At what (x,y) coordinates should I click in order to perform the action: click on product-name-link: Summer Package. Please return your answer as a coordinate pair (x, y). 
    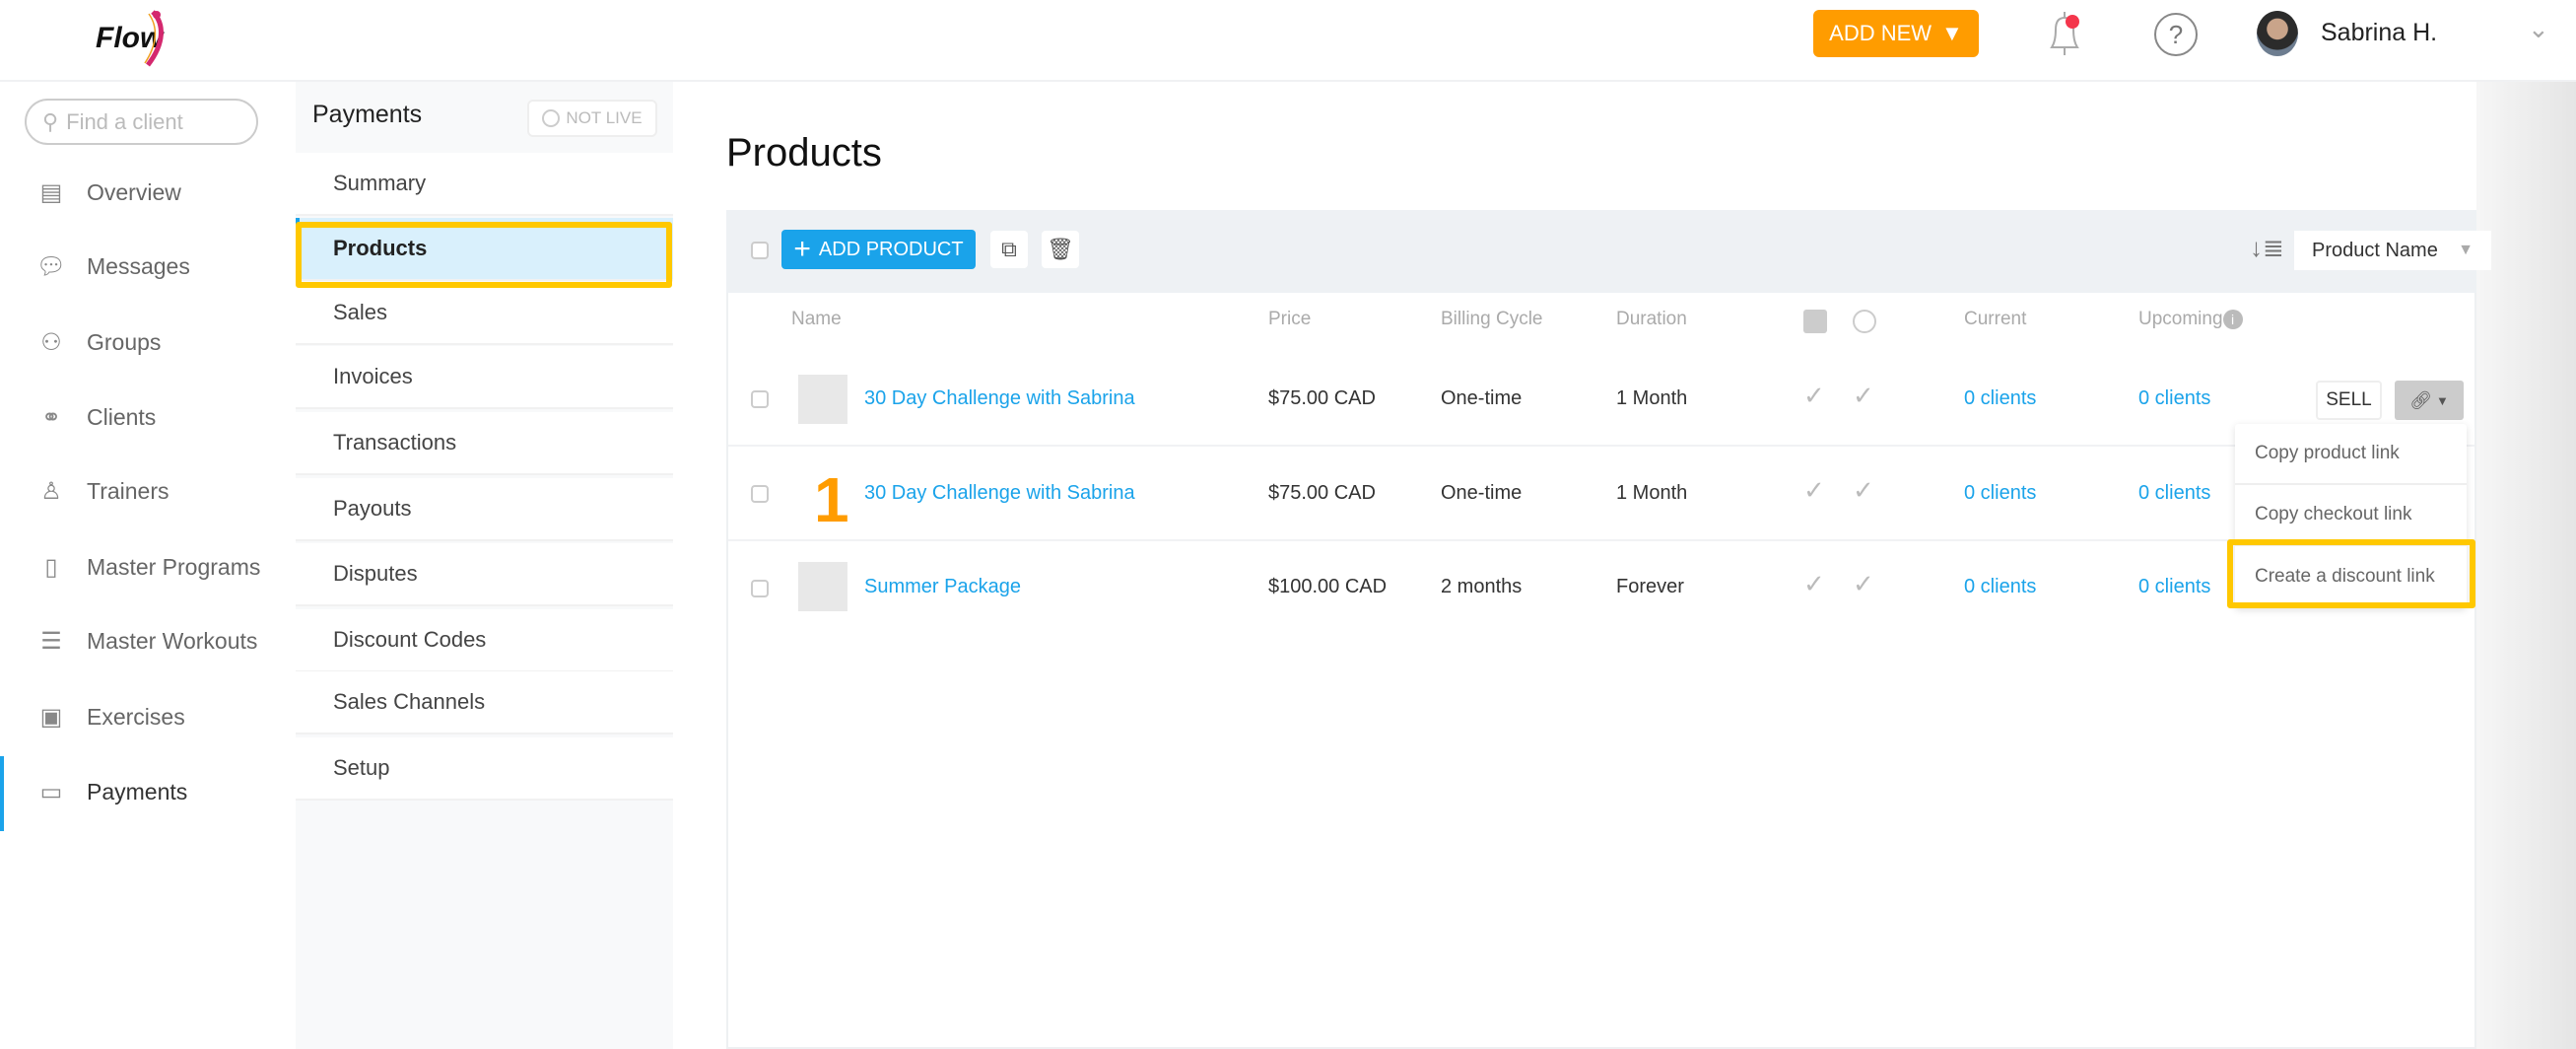
    Looking at the image, I should click on (942, 587).